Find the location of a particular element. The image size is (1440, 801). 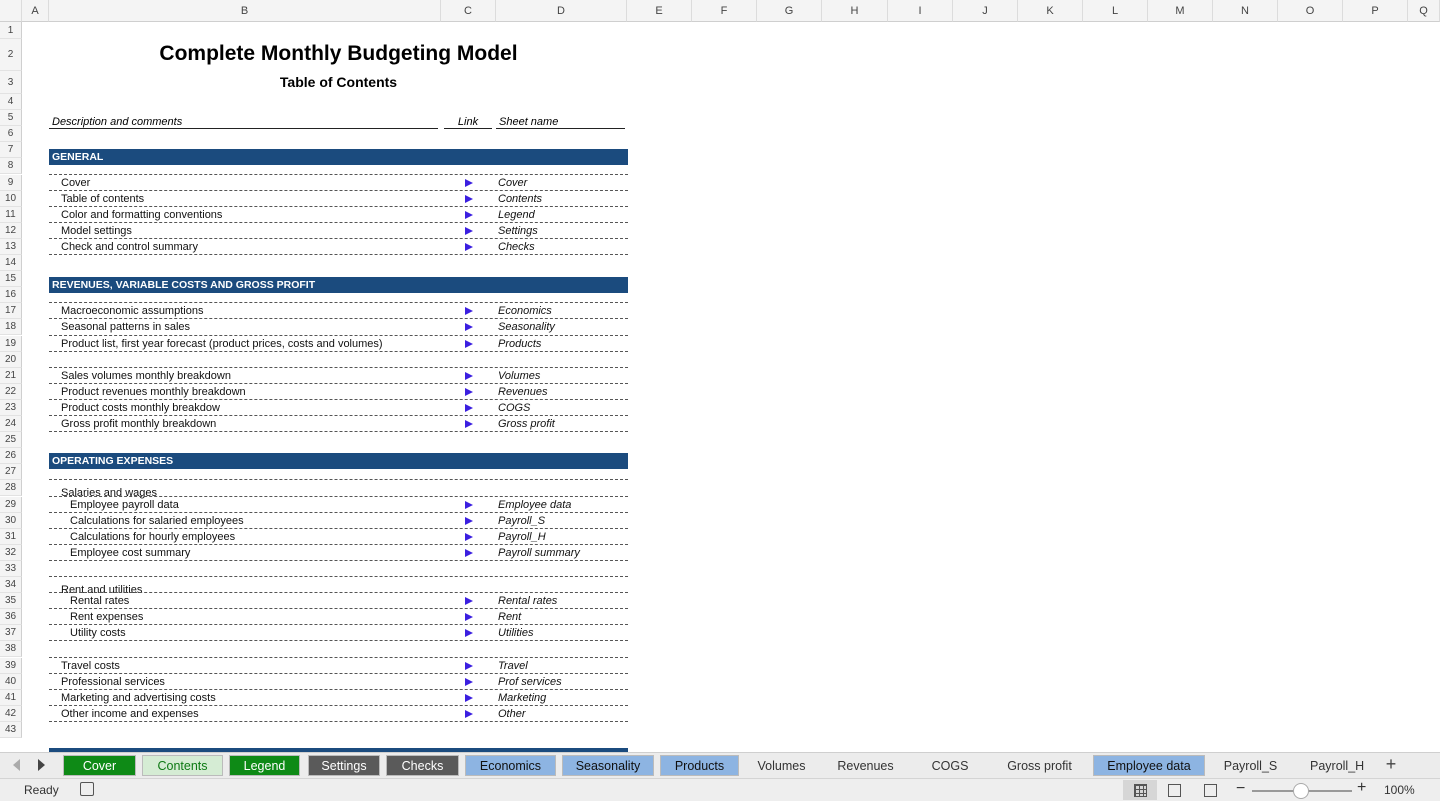

column-header: M is located at coordinates (1180, 11).